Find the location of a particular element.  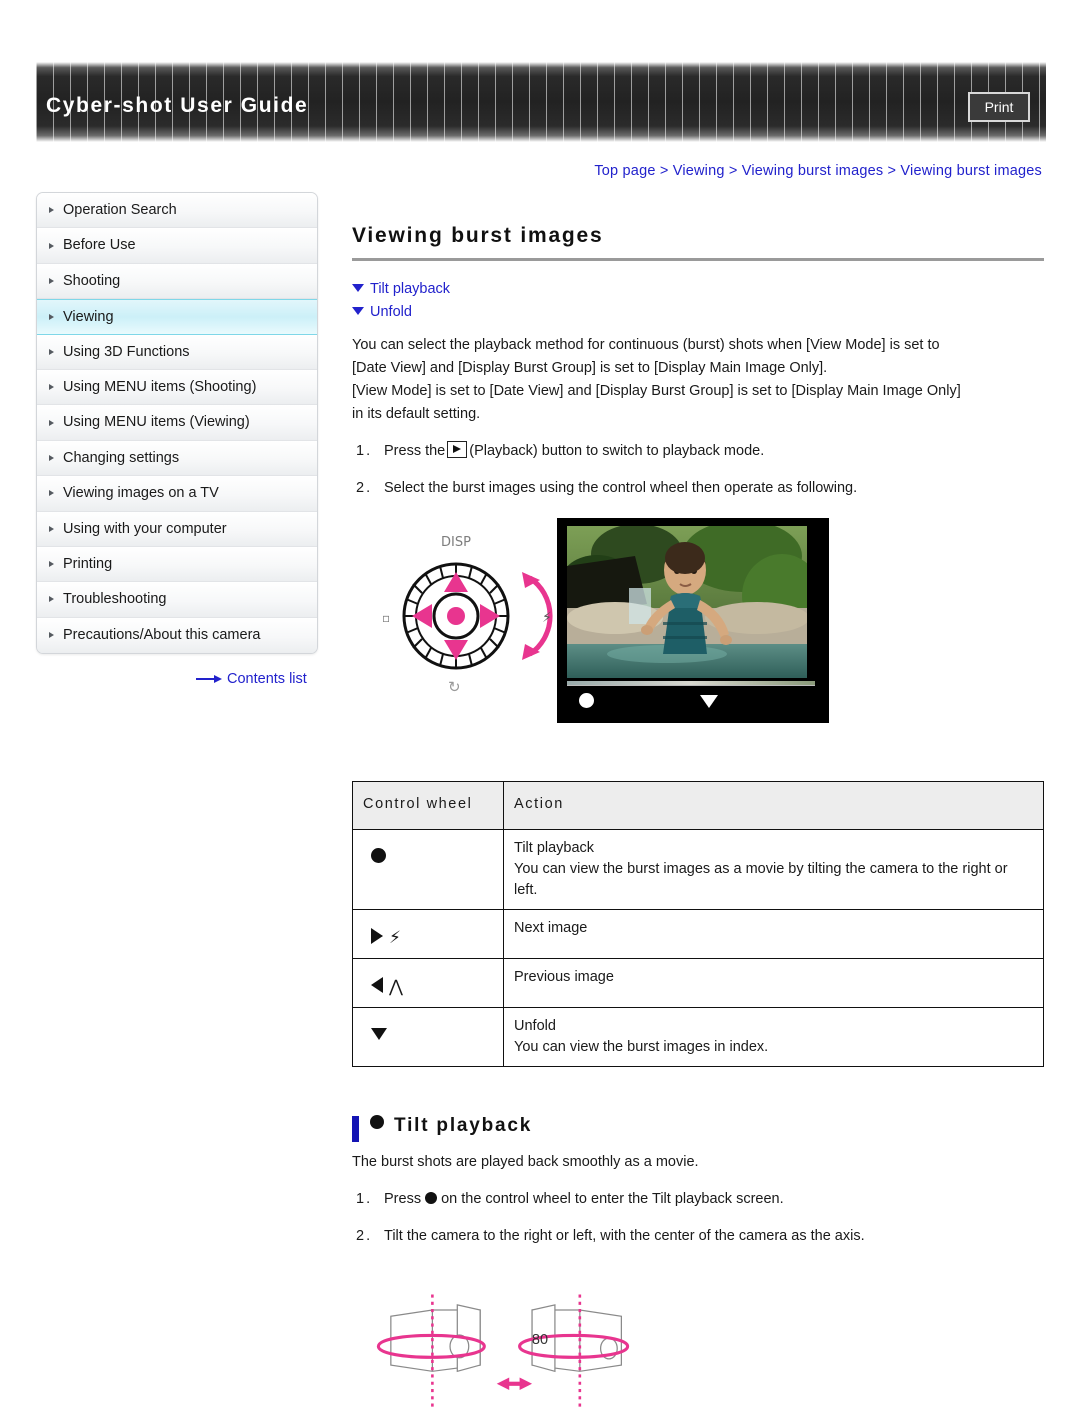

sidebar-item-shooting: Shooting is located at coordinates (177, 281).